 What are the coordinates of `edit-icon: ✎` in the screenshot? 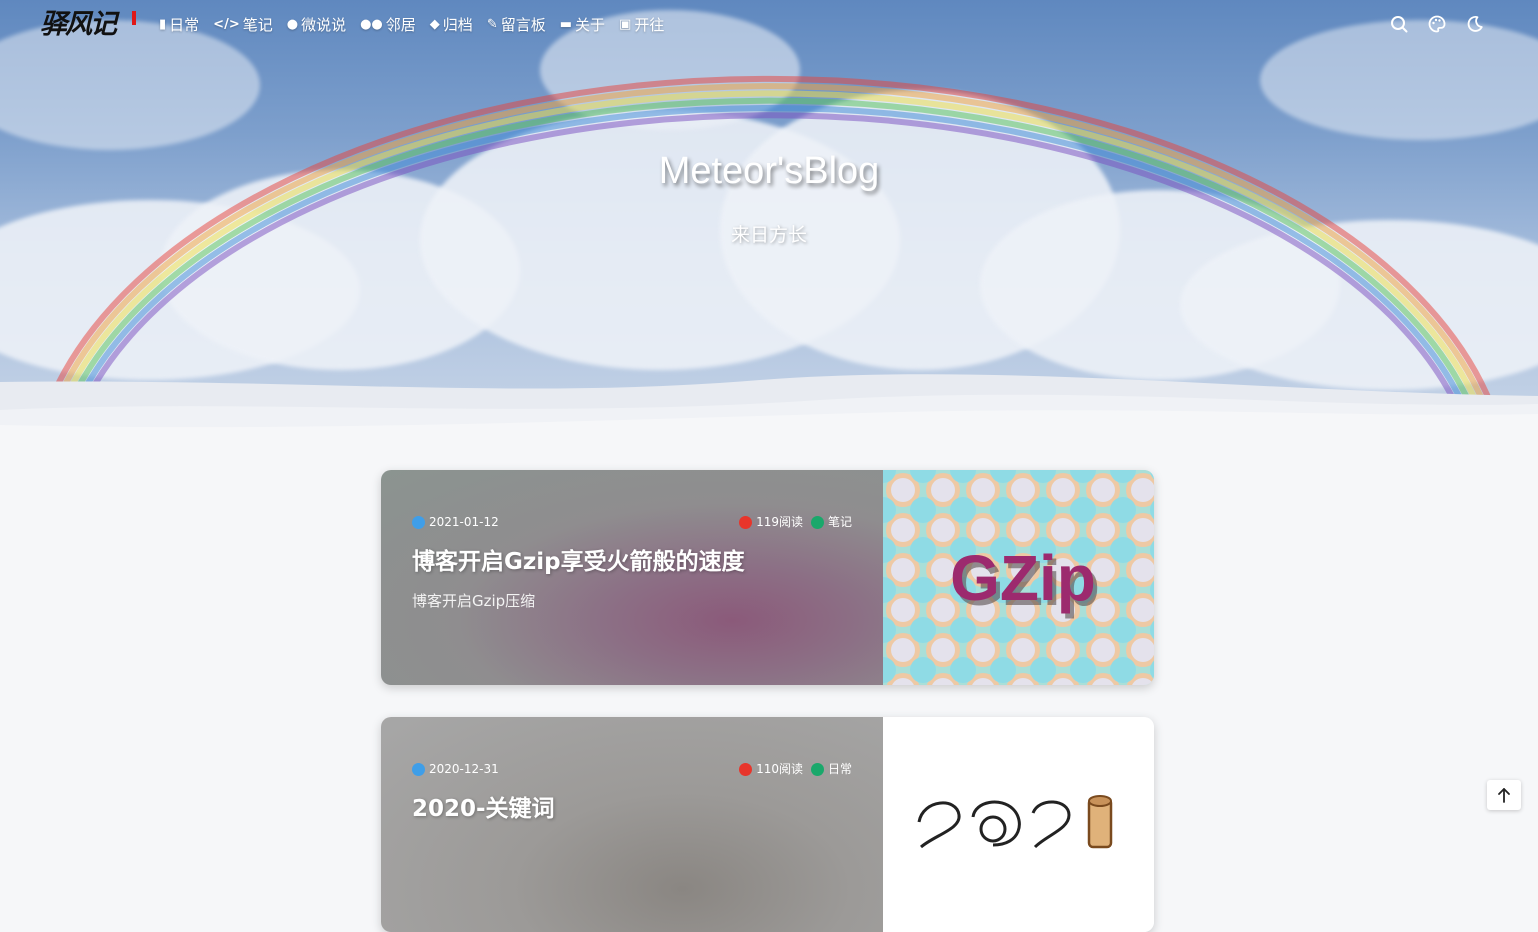 It's located at (492, 24).